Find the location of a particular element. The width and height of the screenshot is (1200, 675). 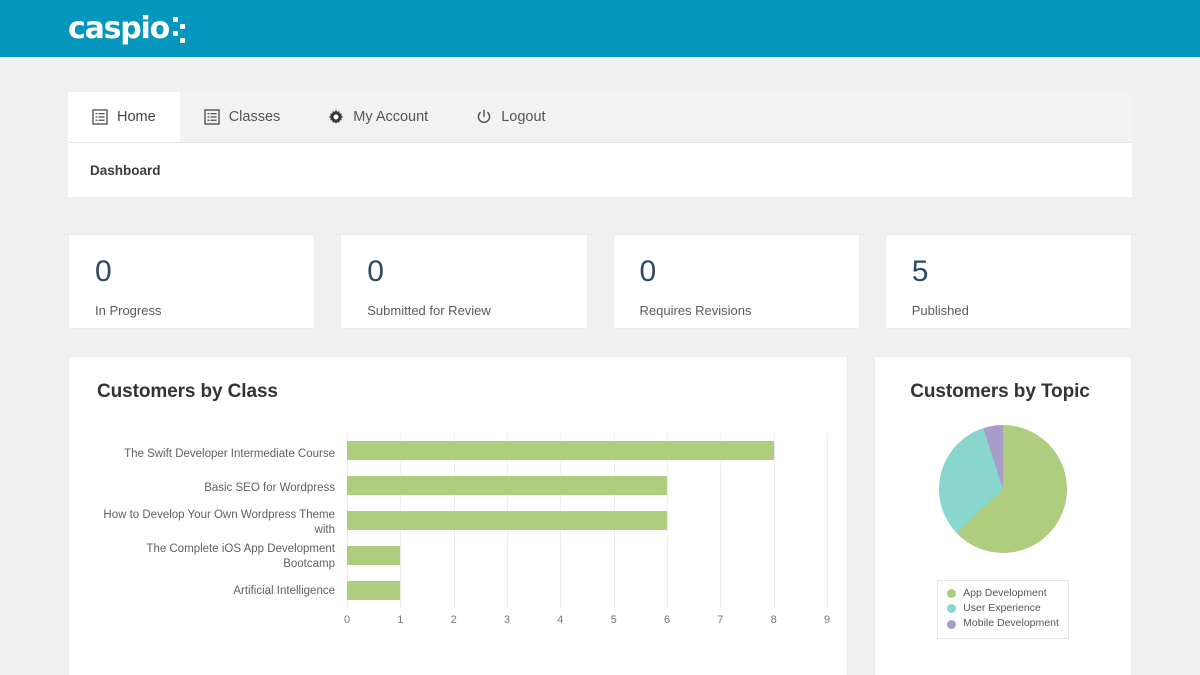

breadcrumb-label: Dashboard is located at coordinates (125, 170).